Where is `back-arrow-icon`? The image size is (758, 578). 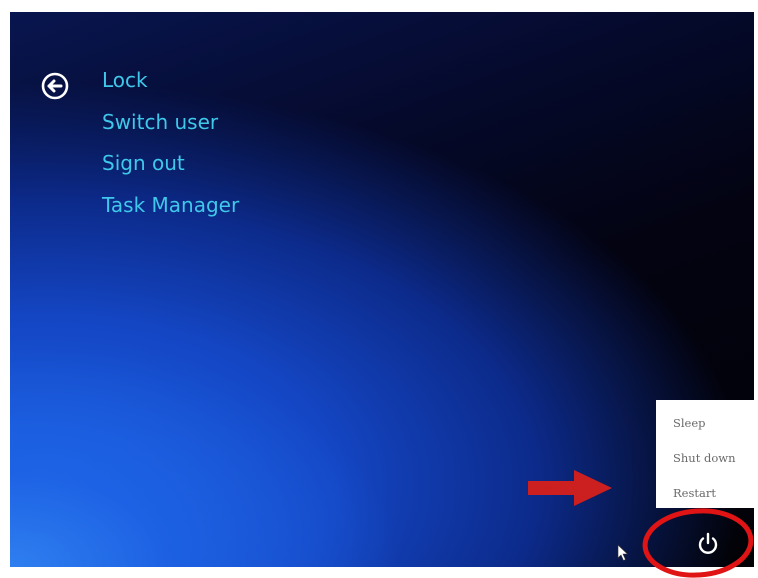 back-arrow-icon is located at coordinates (55, 86).